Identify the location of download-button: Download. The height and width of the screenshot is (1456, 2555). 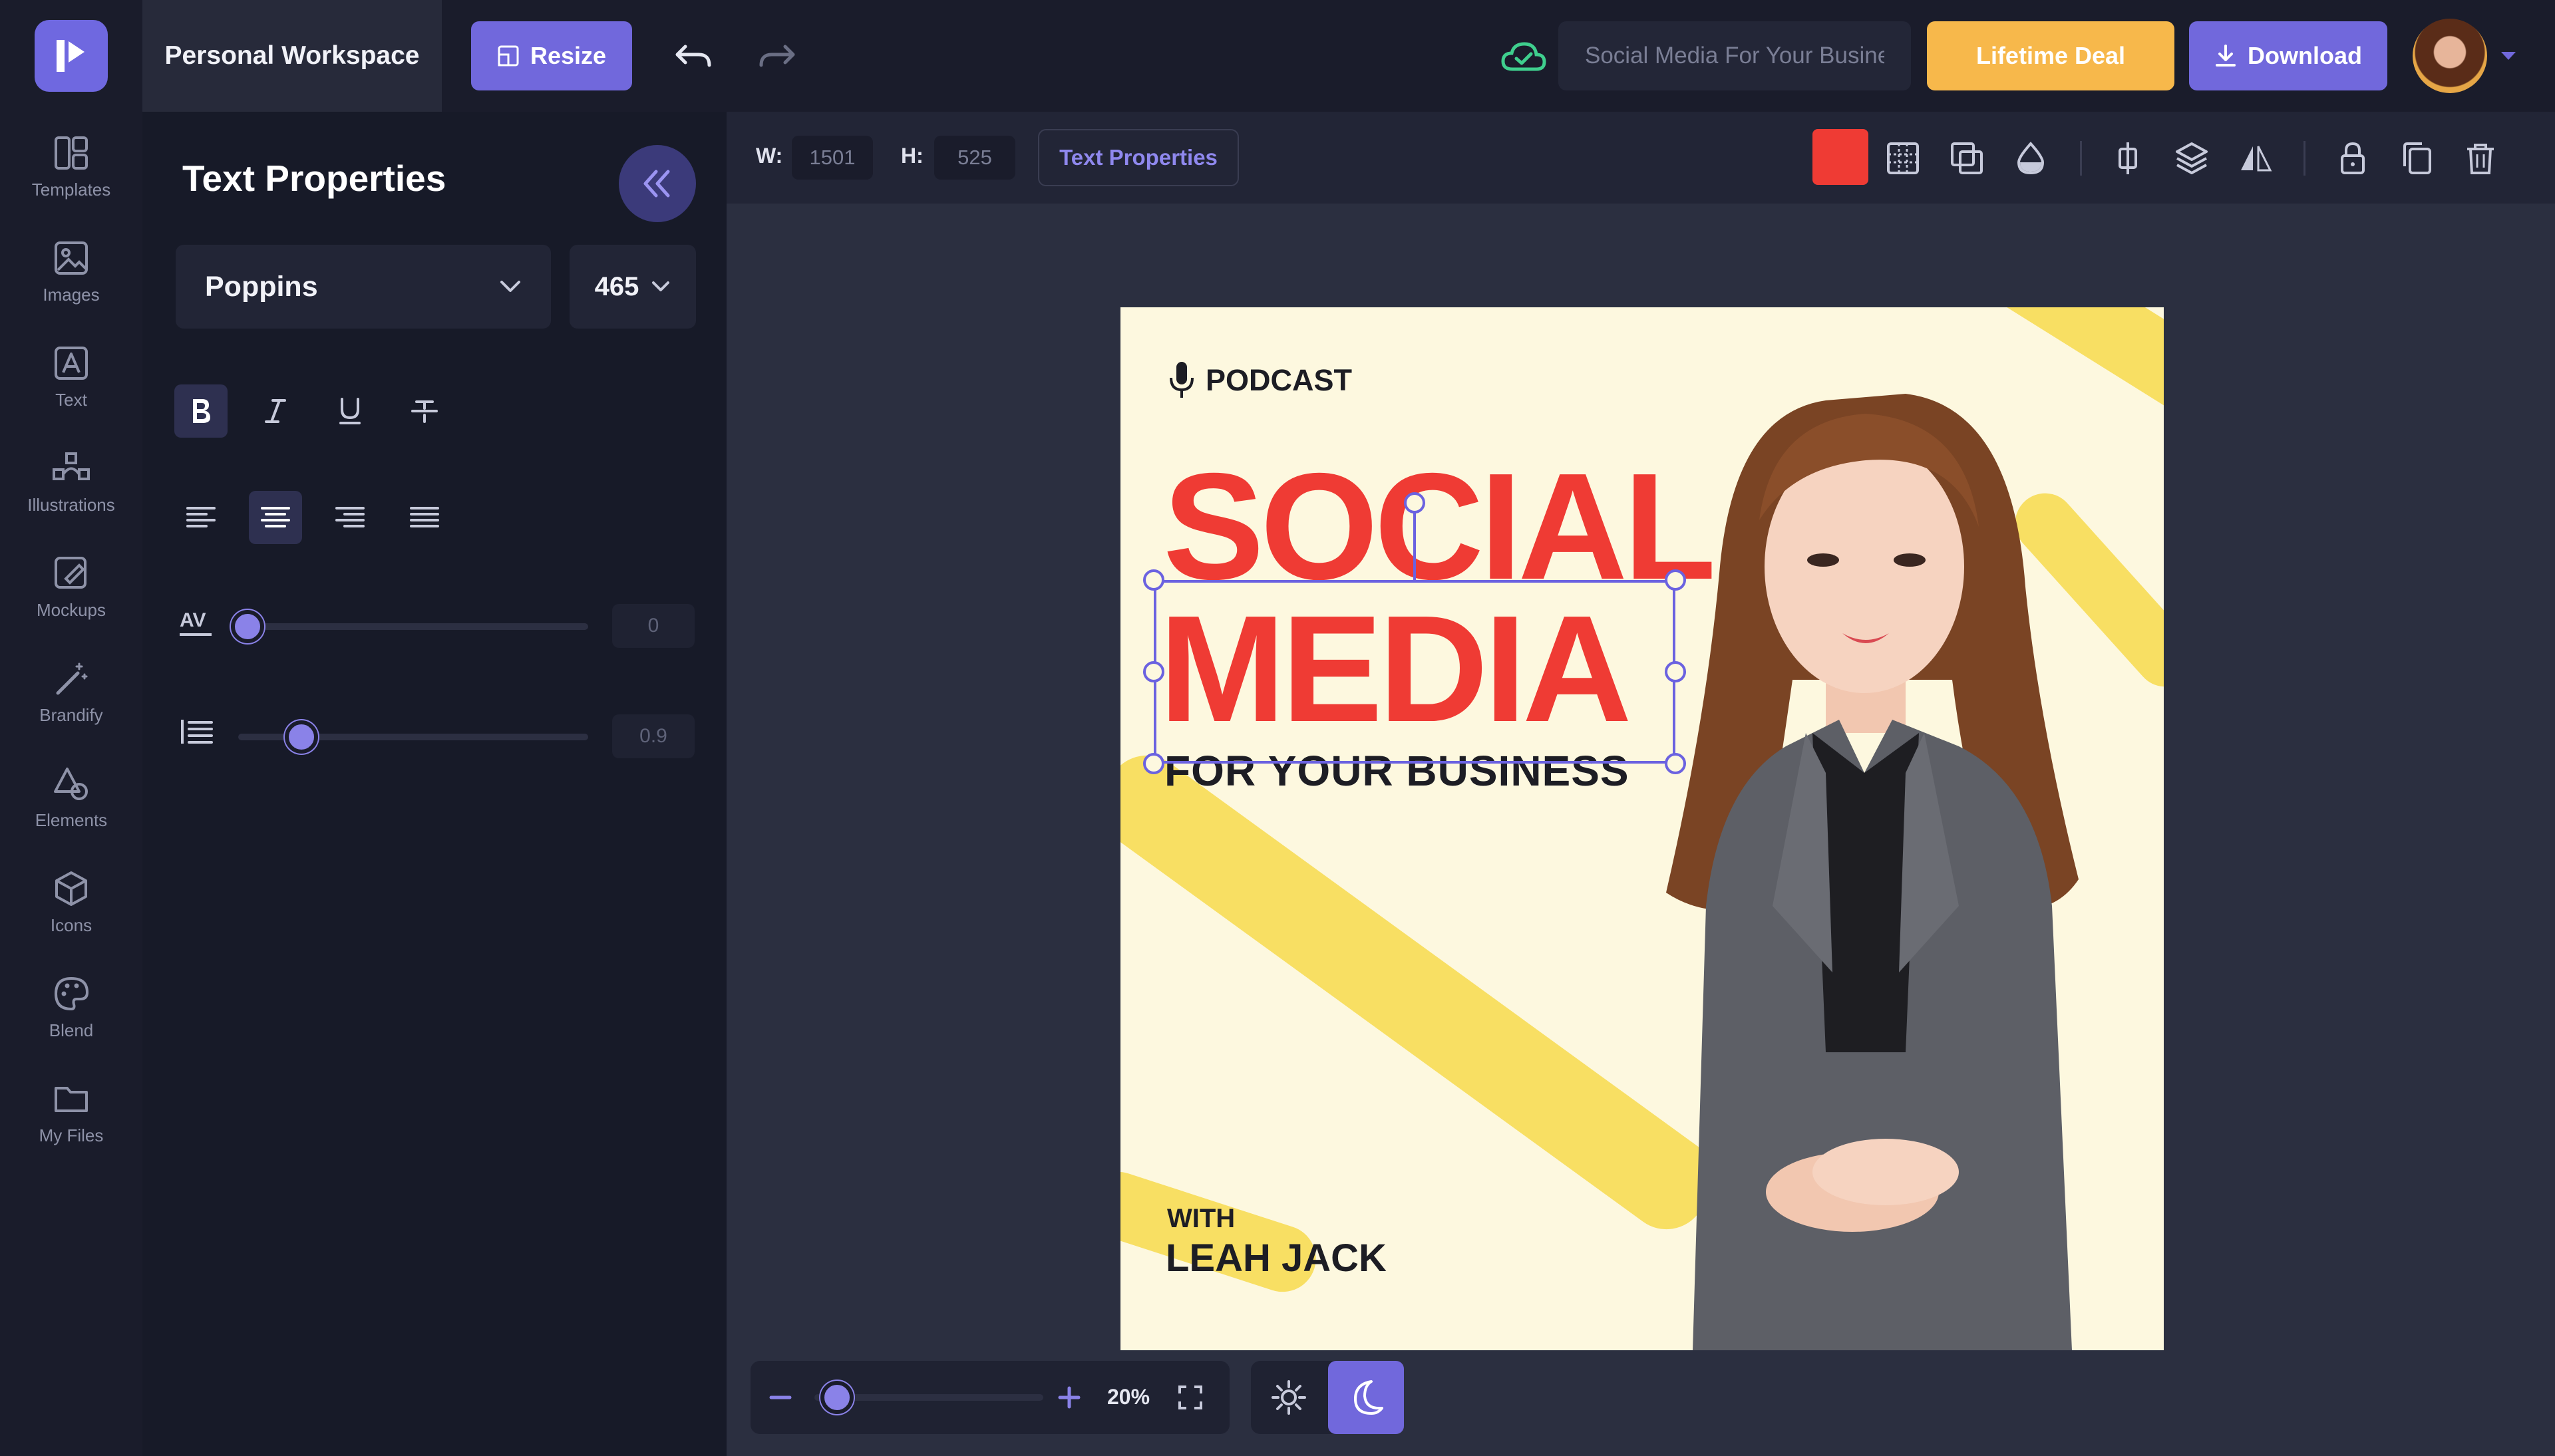
(2288, 55).